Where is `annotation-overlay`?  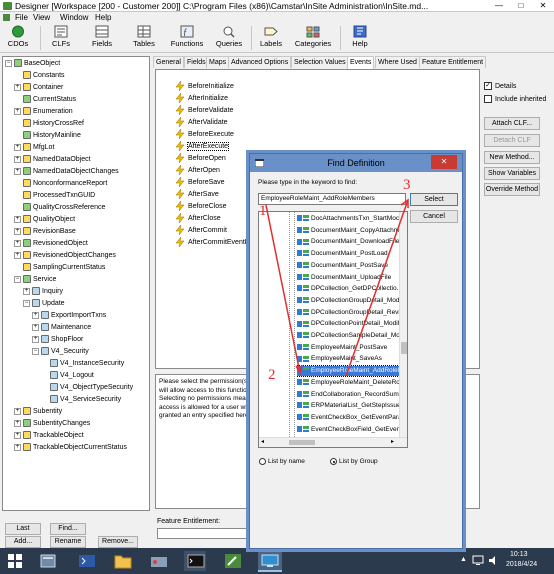
annotation-overlay is located at coordinates (337, 287).